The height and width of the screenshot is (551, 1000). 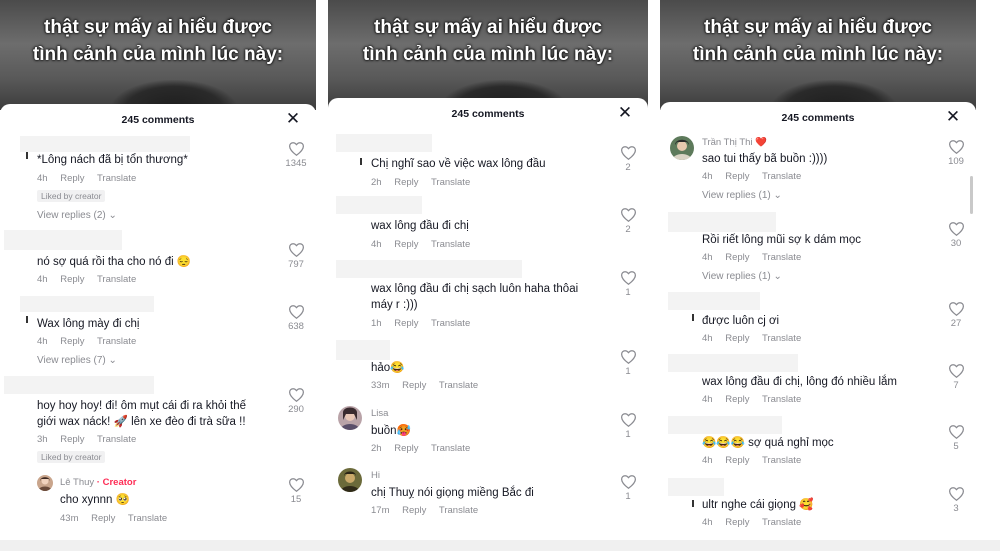 What do you see at coordinates (956, 153) in the screenshot?
I see `like-button: 109` at bounding box center [956, 153].